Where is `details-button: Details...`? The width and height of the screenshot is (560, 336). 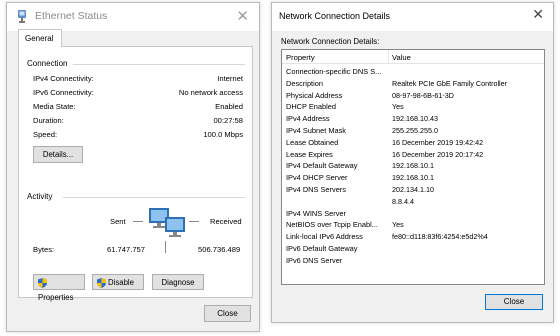
details-button: Details... is located at coordinates (58, 154).